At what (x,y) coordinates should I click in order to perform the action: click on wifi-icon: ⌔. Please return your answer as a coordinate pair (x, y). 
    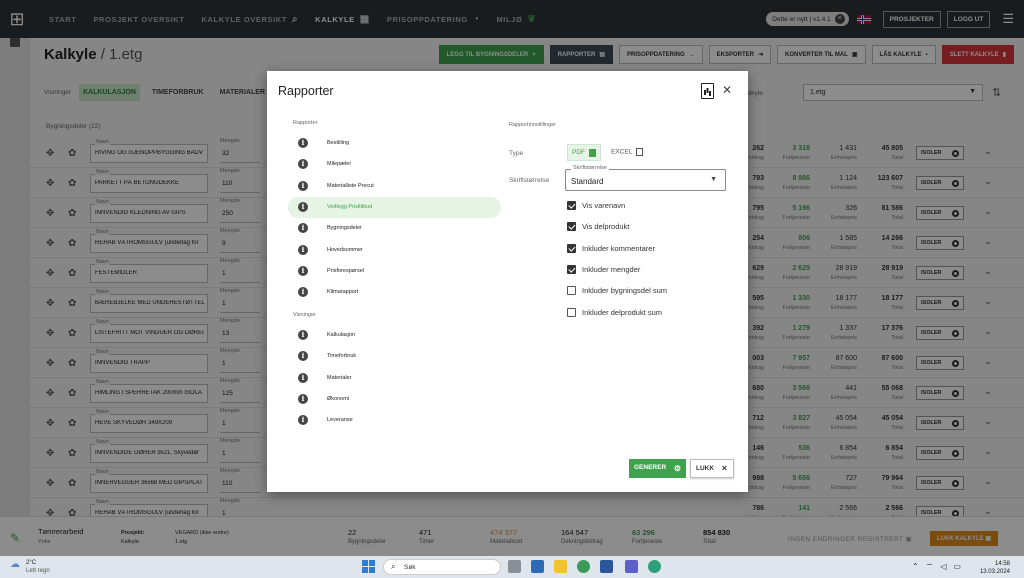
    Looking at the image, I should click on (930, 567).